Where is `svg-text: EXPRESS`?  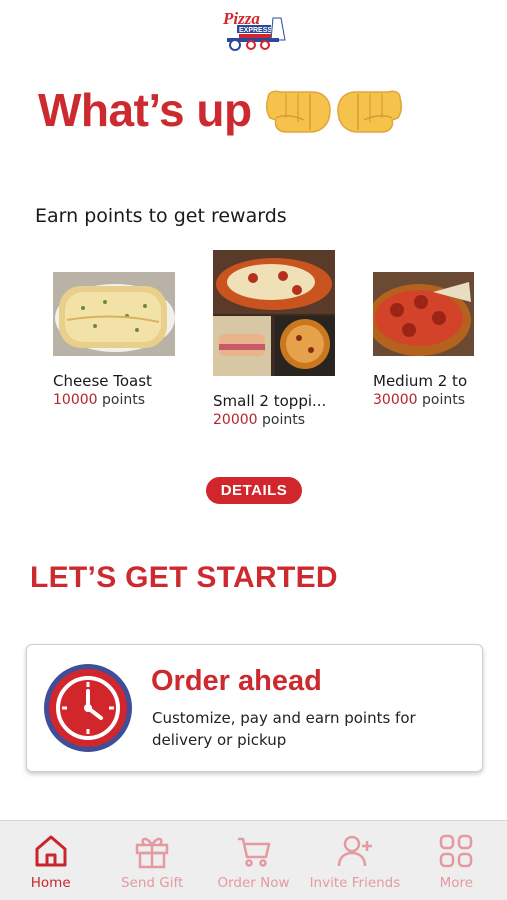
svg-text: EXPRESS is located at coordinates (255, 30).